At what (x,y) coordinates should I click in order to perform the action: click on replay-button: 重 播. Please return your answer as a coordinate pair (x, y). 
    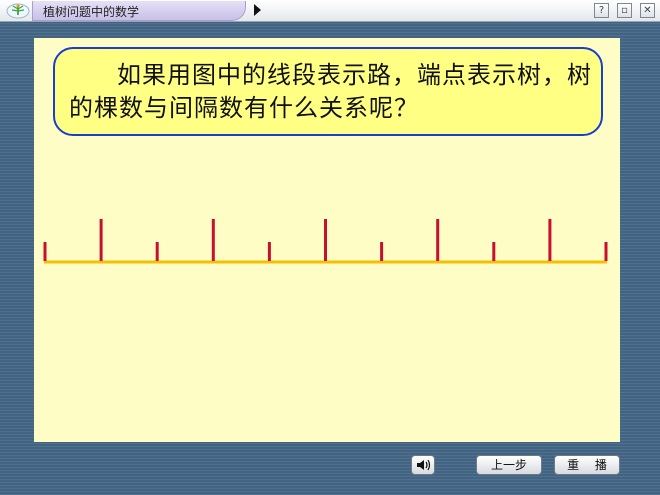
    Looking at the image, I should click on (587, 465).